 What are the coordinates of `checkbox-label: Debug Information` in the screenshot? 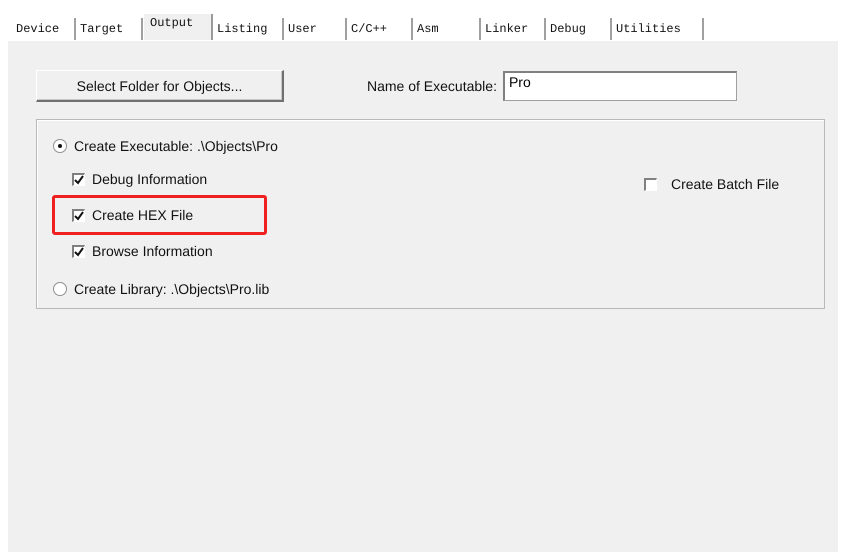 It's located at (150, 179).